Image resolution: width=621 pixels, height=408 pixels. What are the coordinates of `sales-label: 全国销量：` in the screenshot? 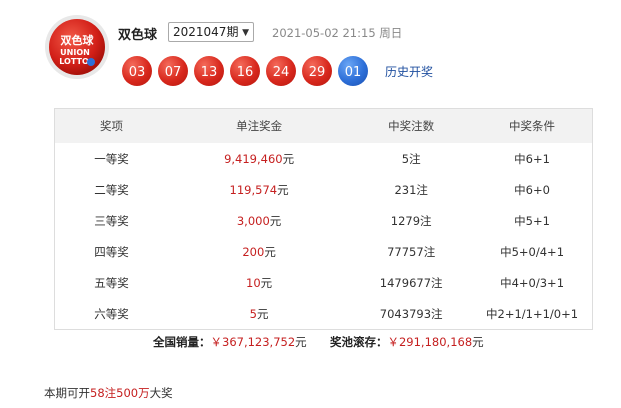 It's located at (182, 342).